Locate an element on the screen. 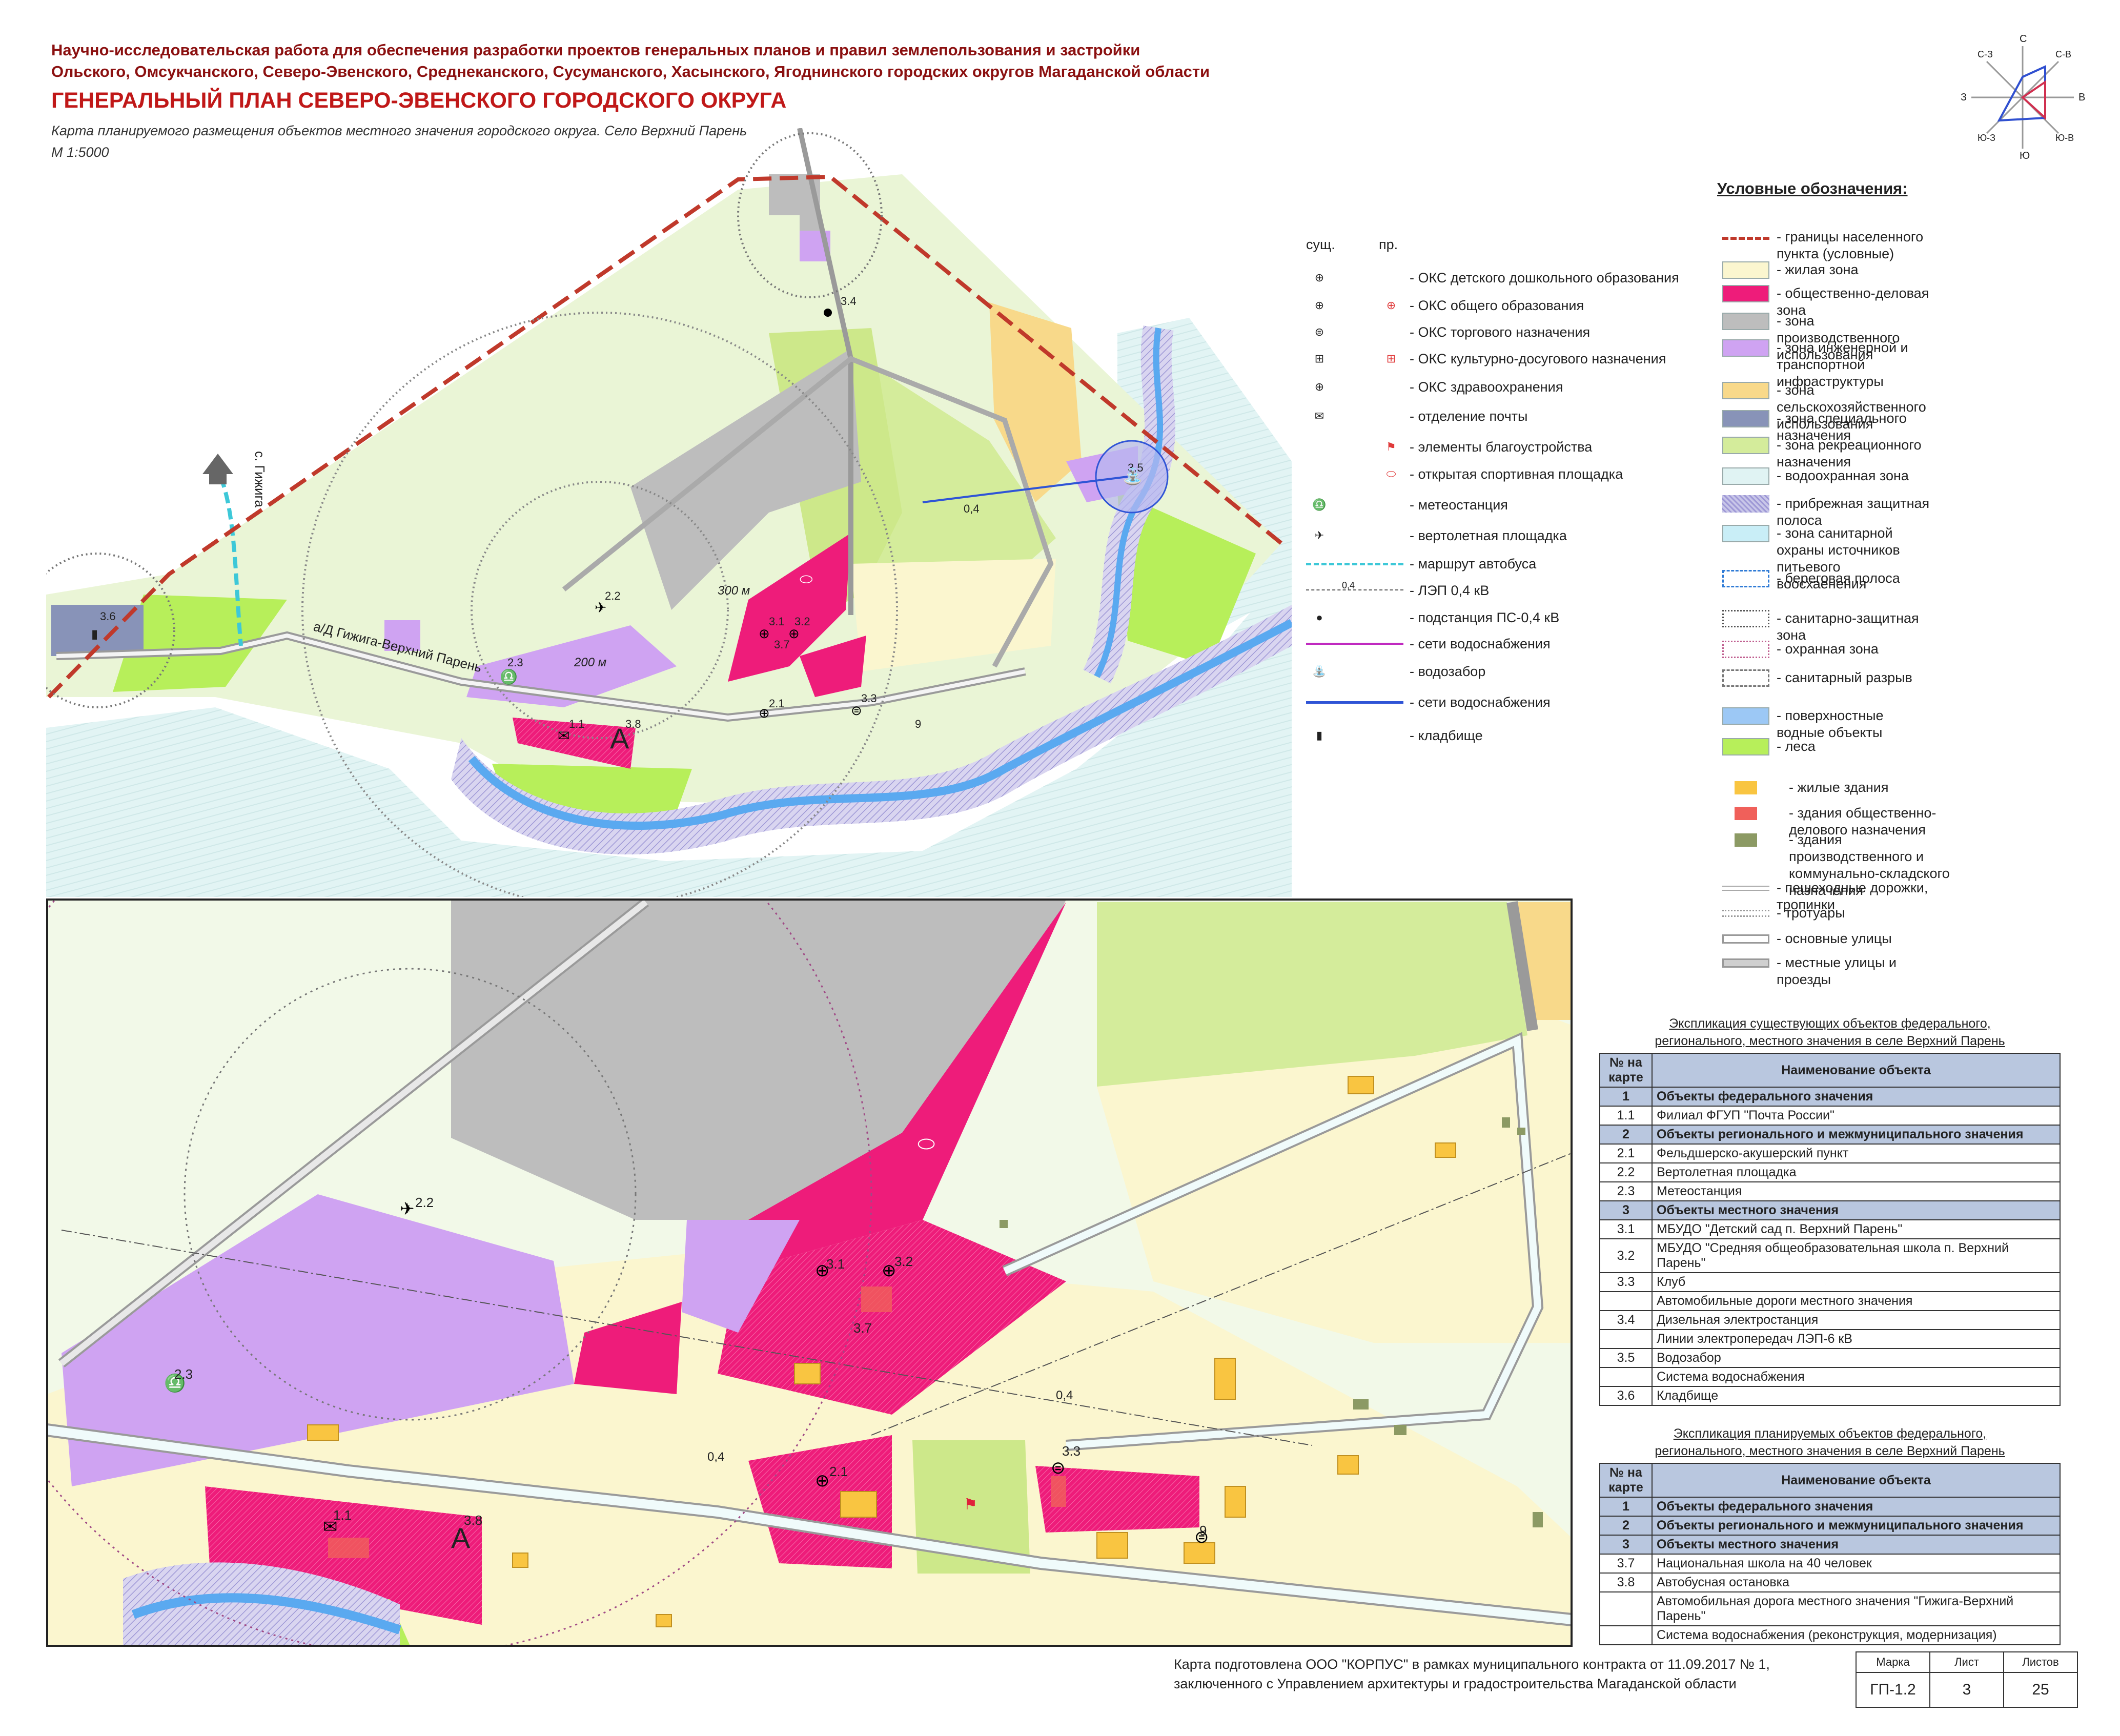 This screenshot has height=1736, width=2120. dist-200-label: 200 м is located at coordinates (590, 663).